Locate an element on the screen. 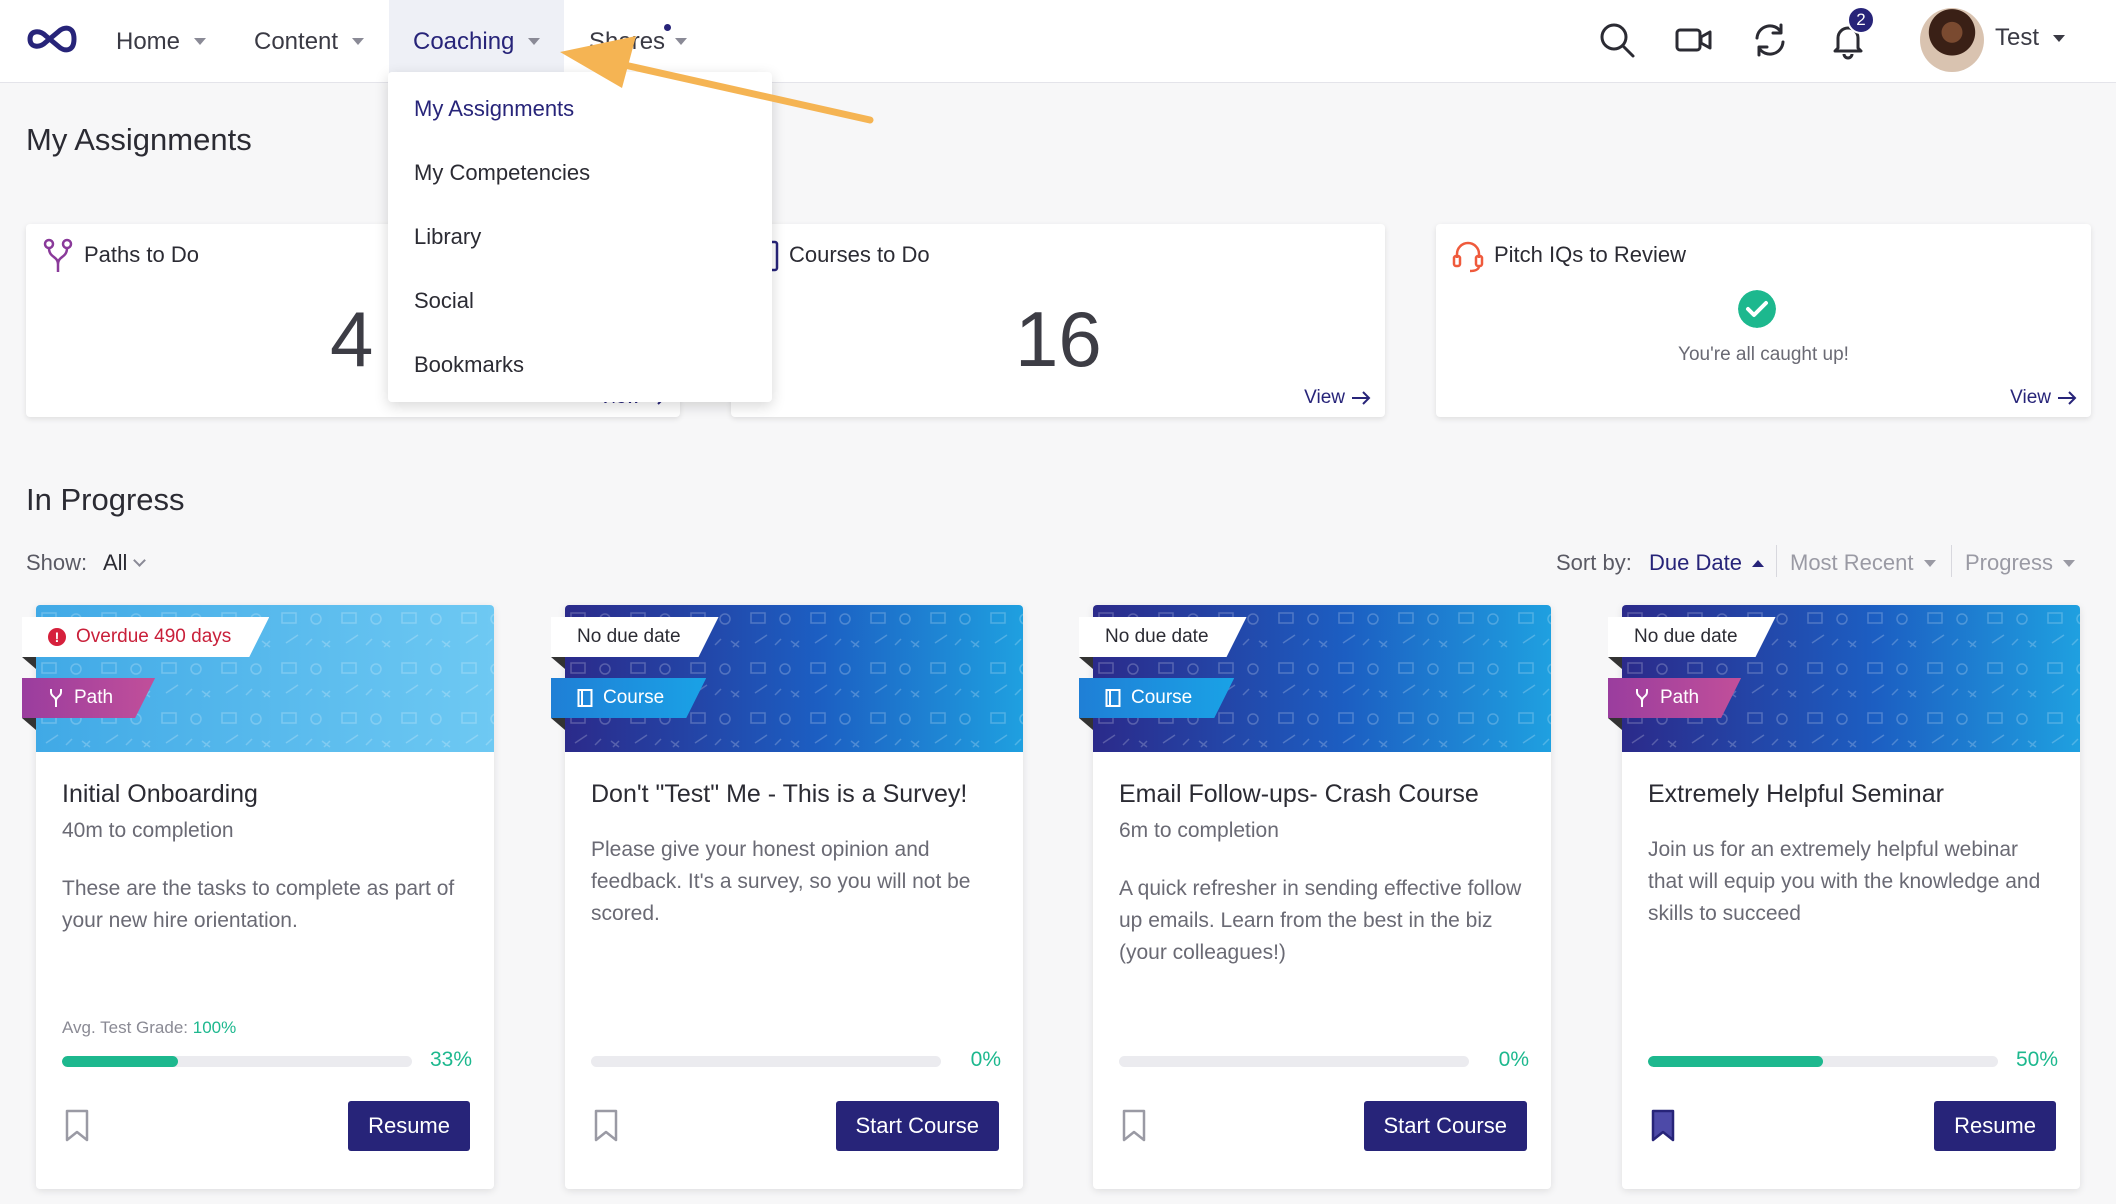 This screenshot has height=1204, width=2116. menu-item-social: Social is located at coordinates (444, 301).